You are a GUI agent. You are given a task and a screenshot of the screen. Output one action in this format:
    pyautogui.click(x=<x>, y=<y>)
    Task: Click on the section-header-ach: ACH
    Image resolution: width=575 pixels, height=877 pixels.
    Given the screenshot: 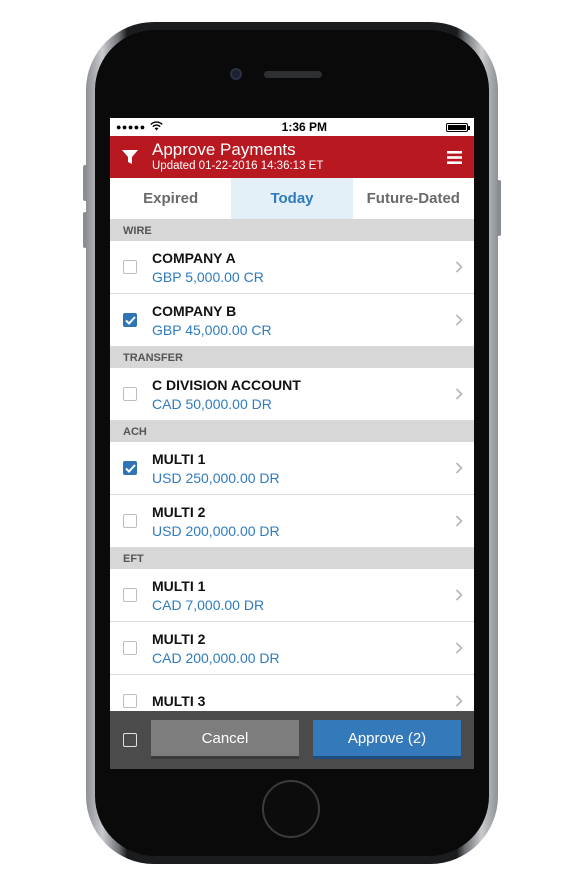 What is the action you would take?
    pyautogui.click(x=292, y=431)
    